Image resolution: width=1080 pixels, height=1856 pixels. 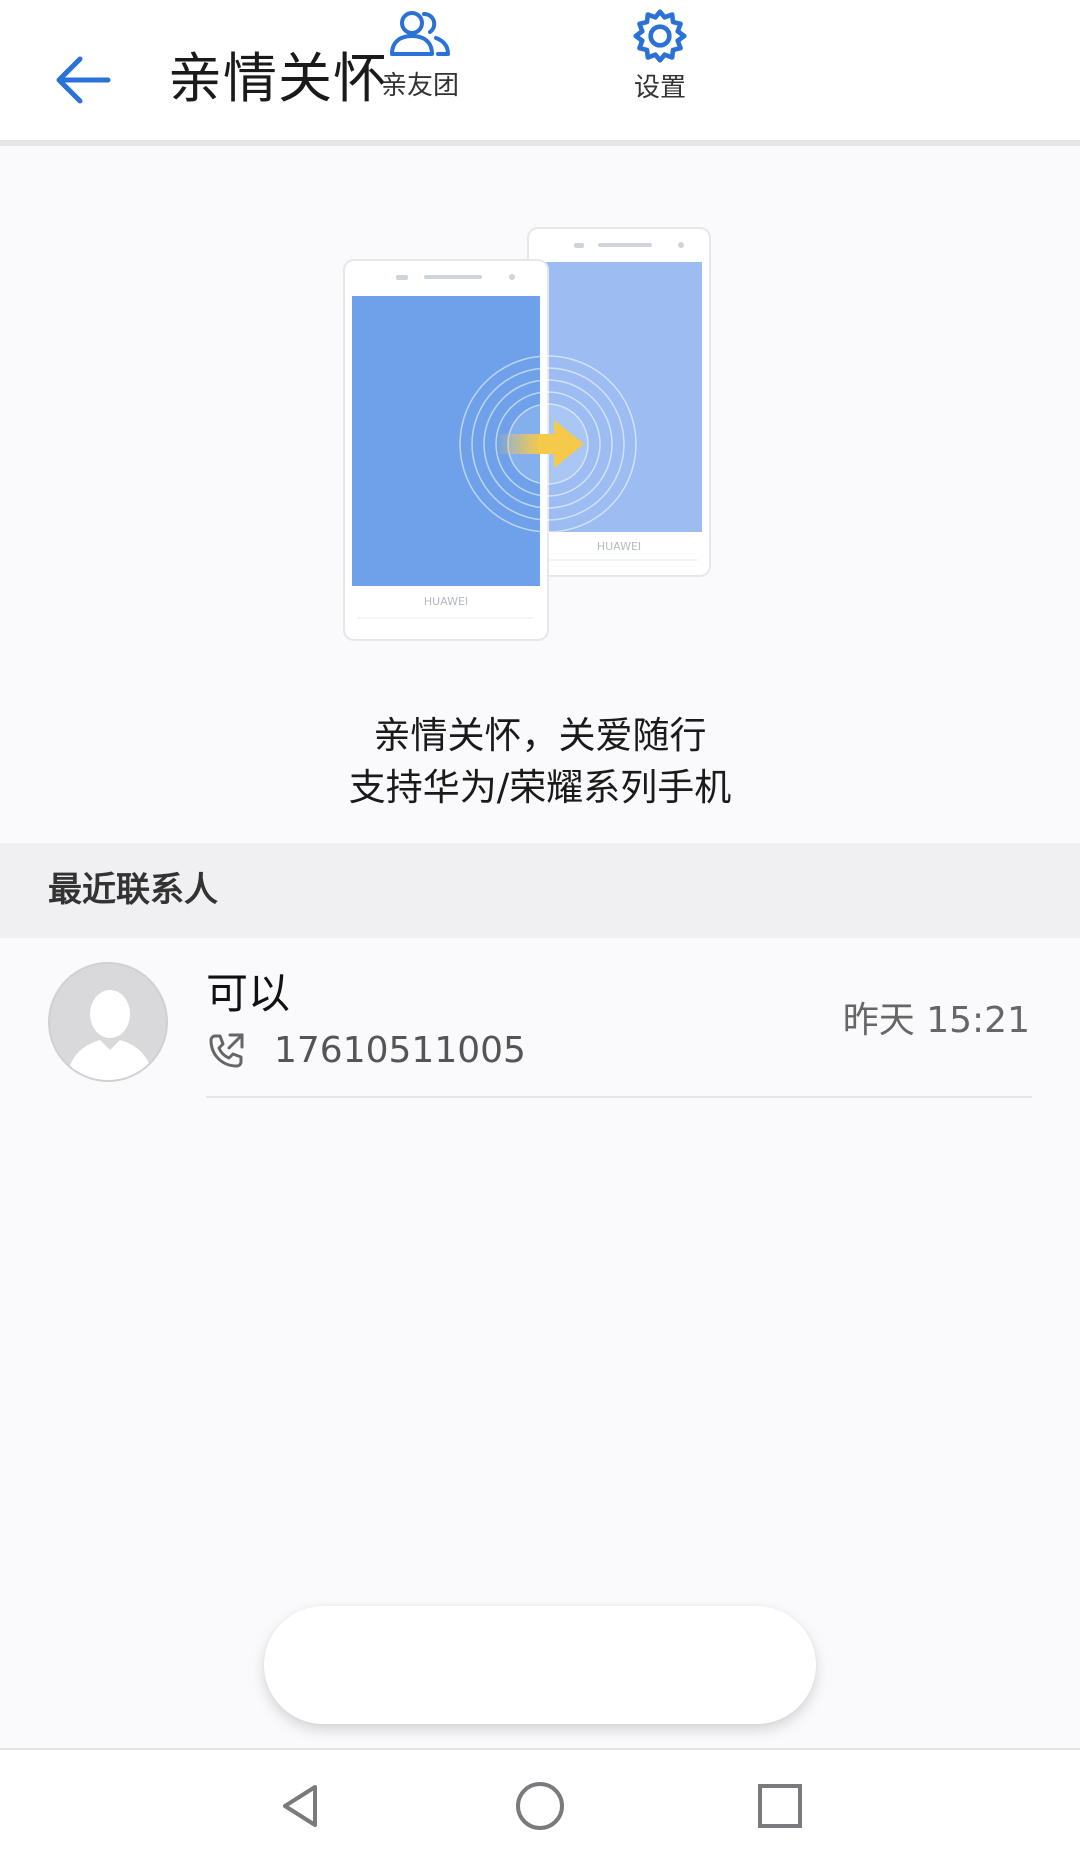 I want to click on contact-name: 可以, so click(x=248, y=993).